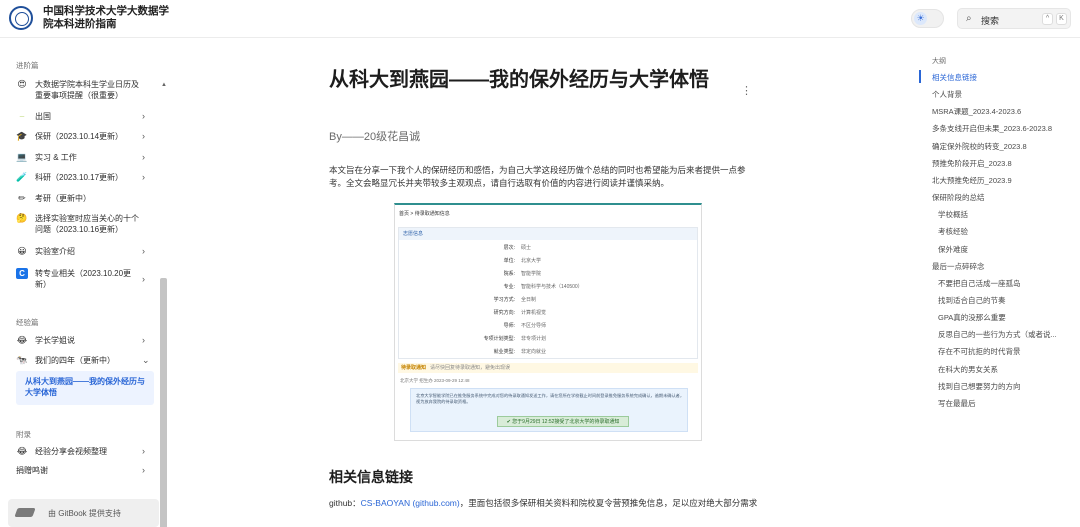 This screenshot has width=1080, height=527. What do you see at coordinates (515, 339) in the screenshot?
I see `screenshot-row: 专项计划类型: 非专项计划` at bounding box center [515, 339].